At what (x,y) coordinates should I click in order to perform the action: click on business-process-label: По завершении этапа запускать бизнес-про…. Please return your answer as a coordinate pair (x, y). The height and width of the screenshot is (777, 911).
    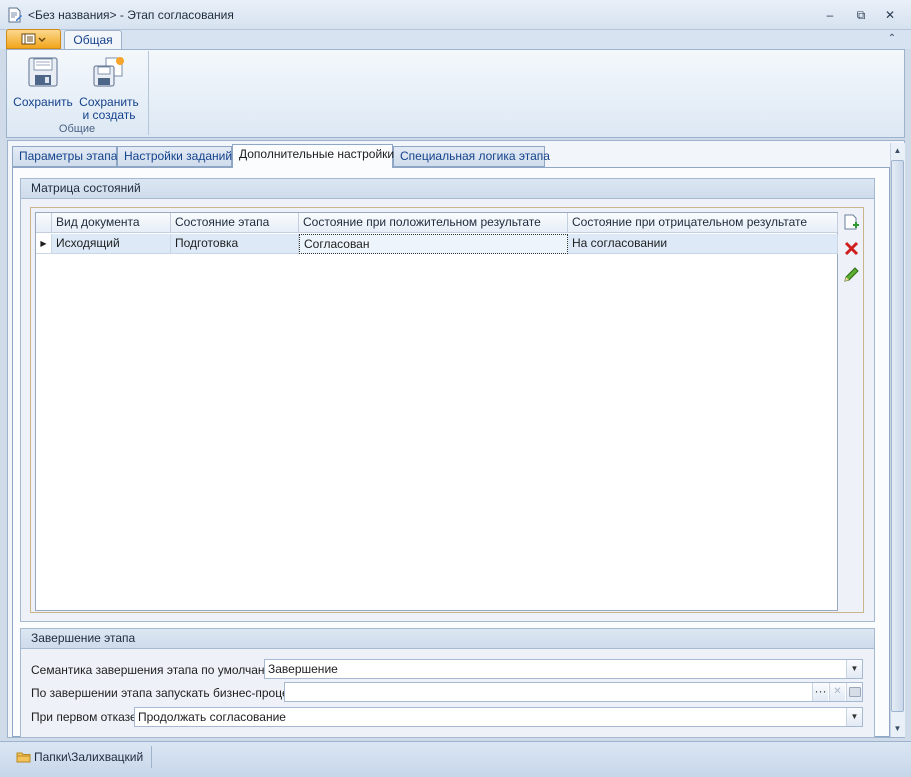
    Looking at the image, I should click on (167, 693).